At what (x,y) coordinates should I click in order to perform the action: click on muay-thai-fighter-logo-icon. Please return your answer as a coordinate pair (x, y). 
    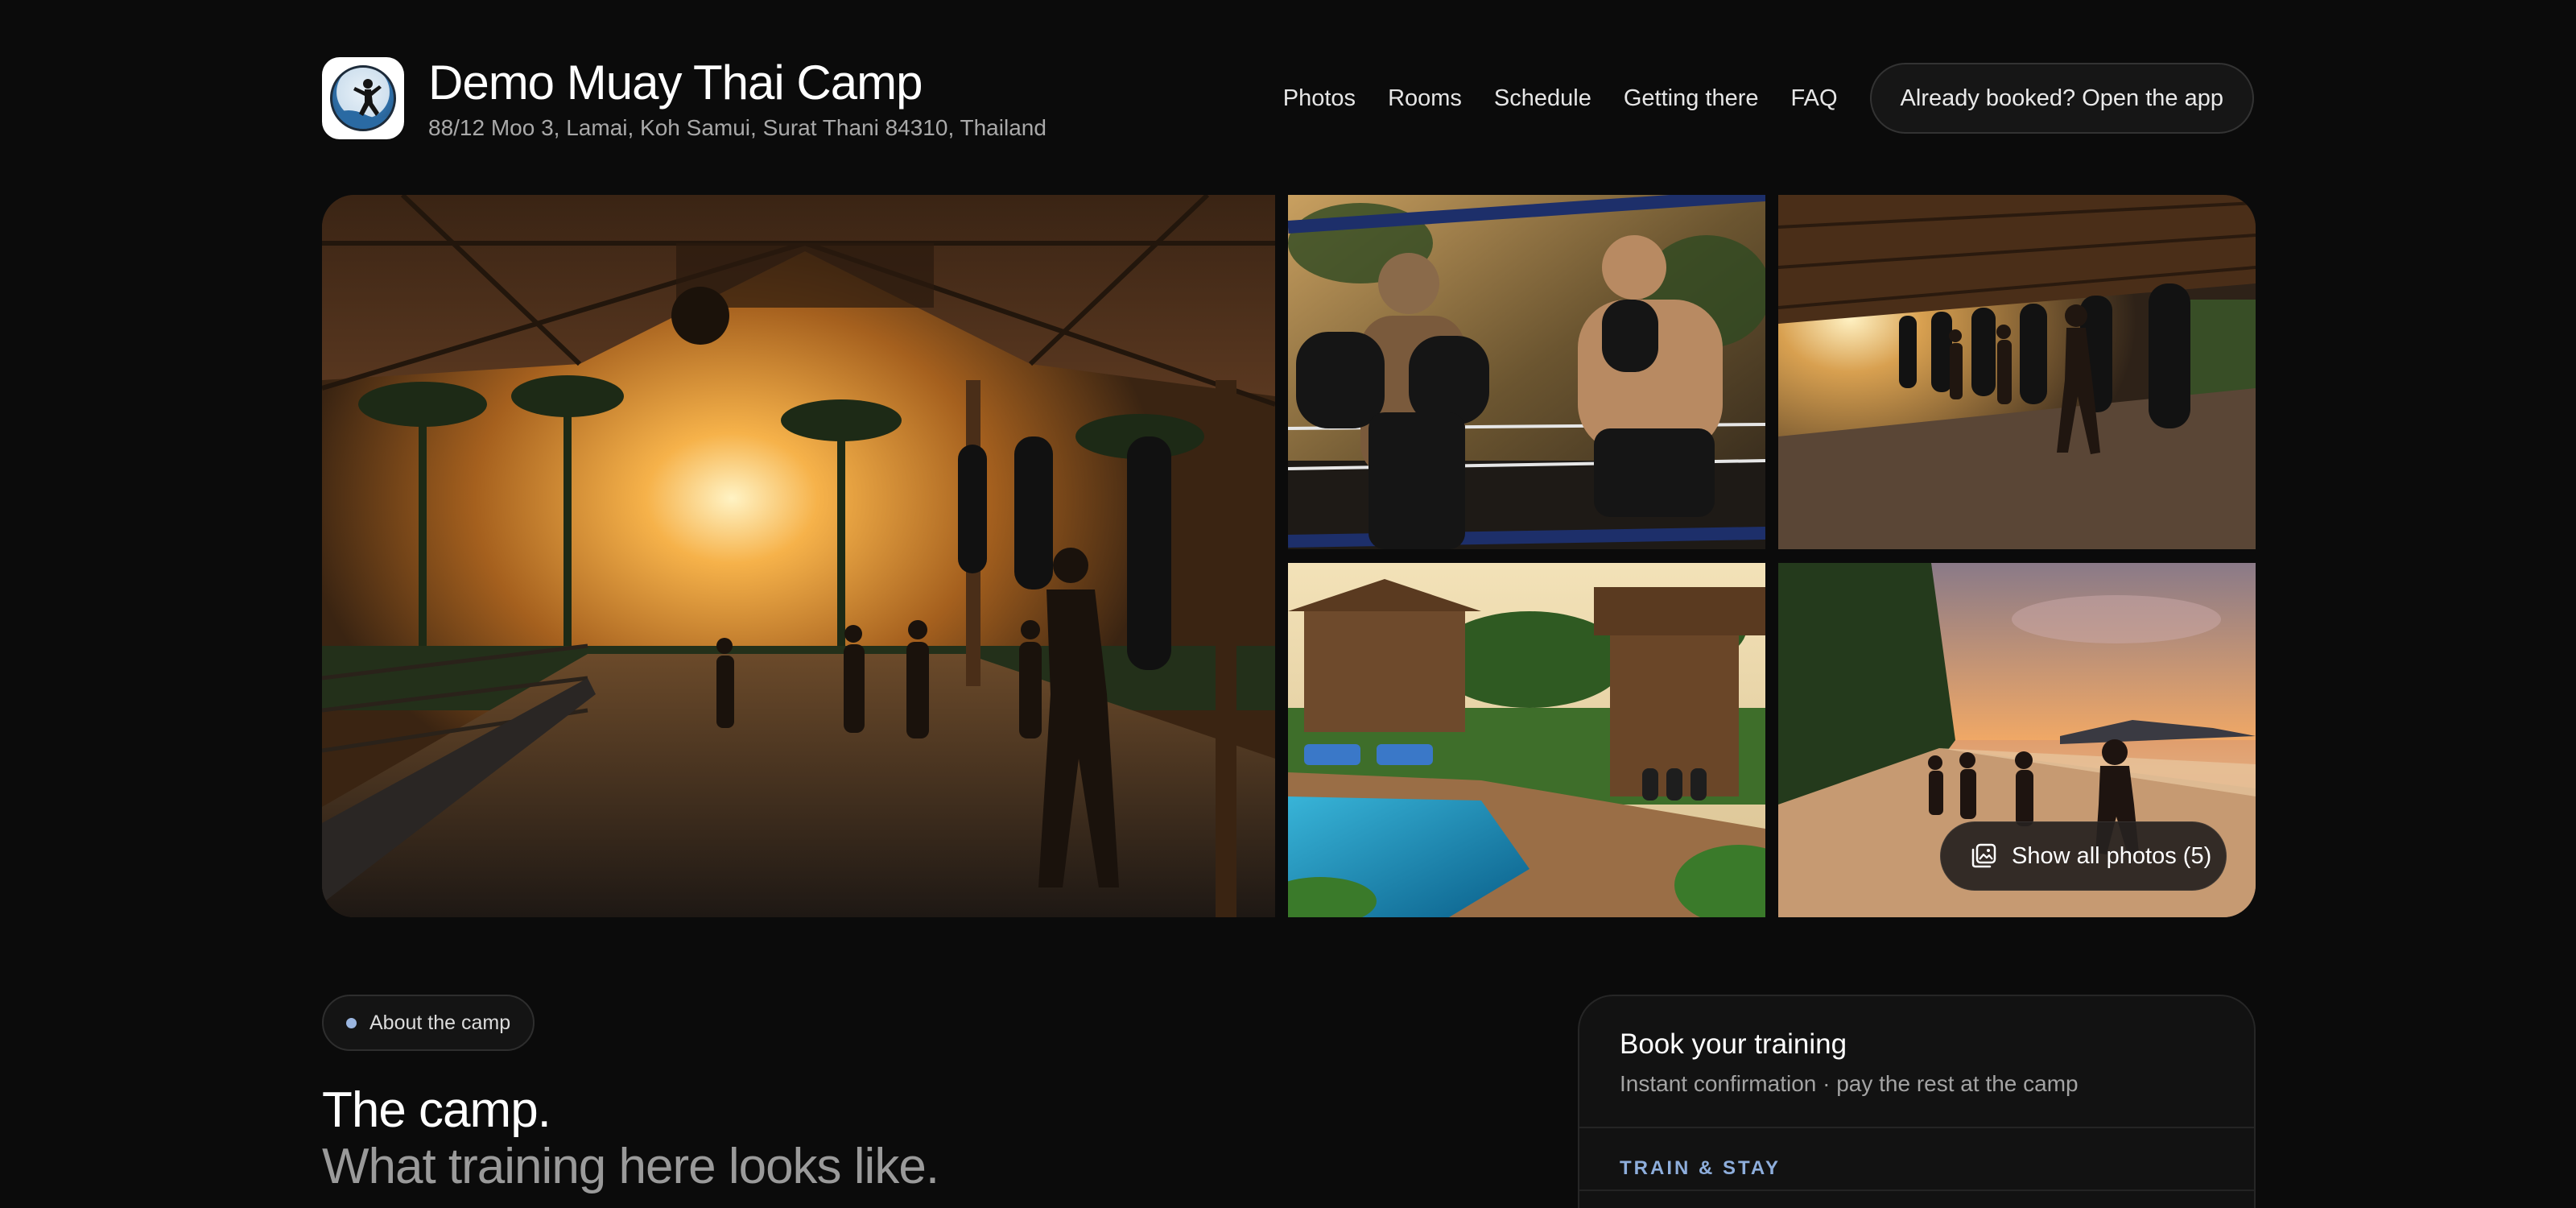
    Looking at the image, I should click on (363, 98).